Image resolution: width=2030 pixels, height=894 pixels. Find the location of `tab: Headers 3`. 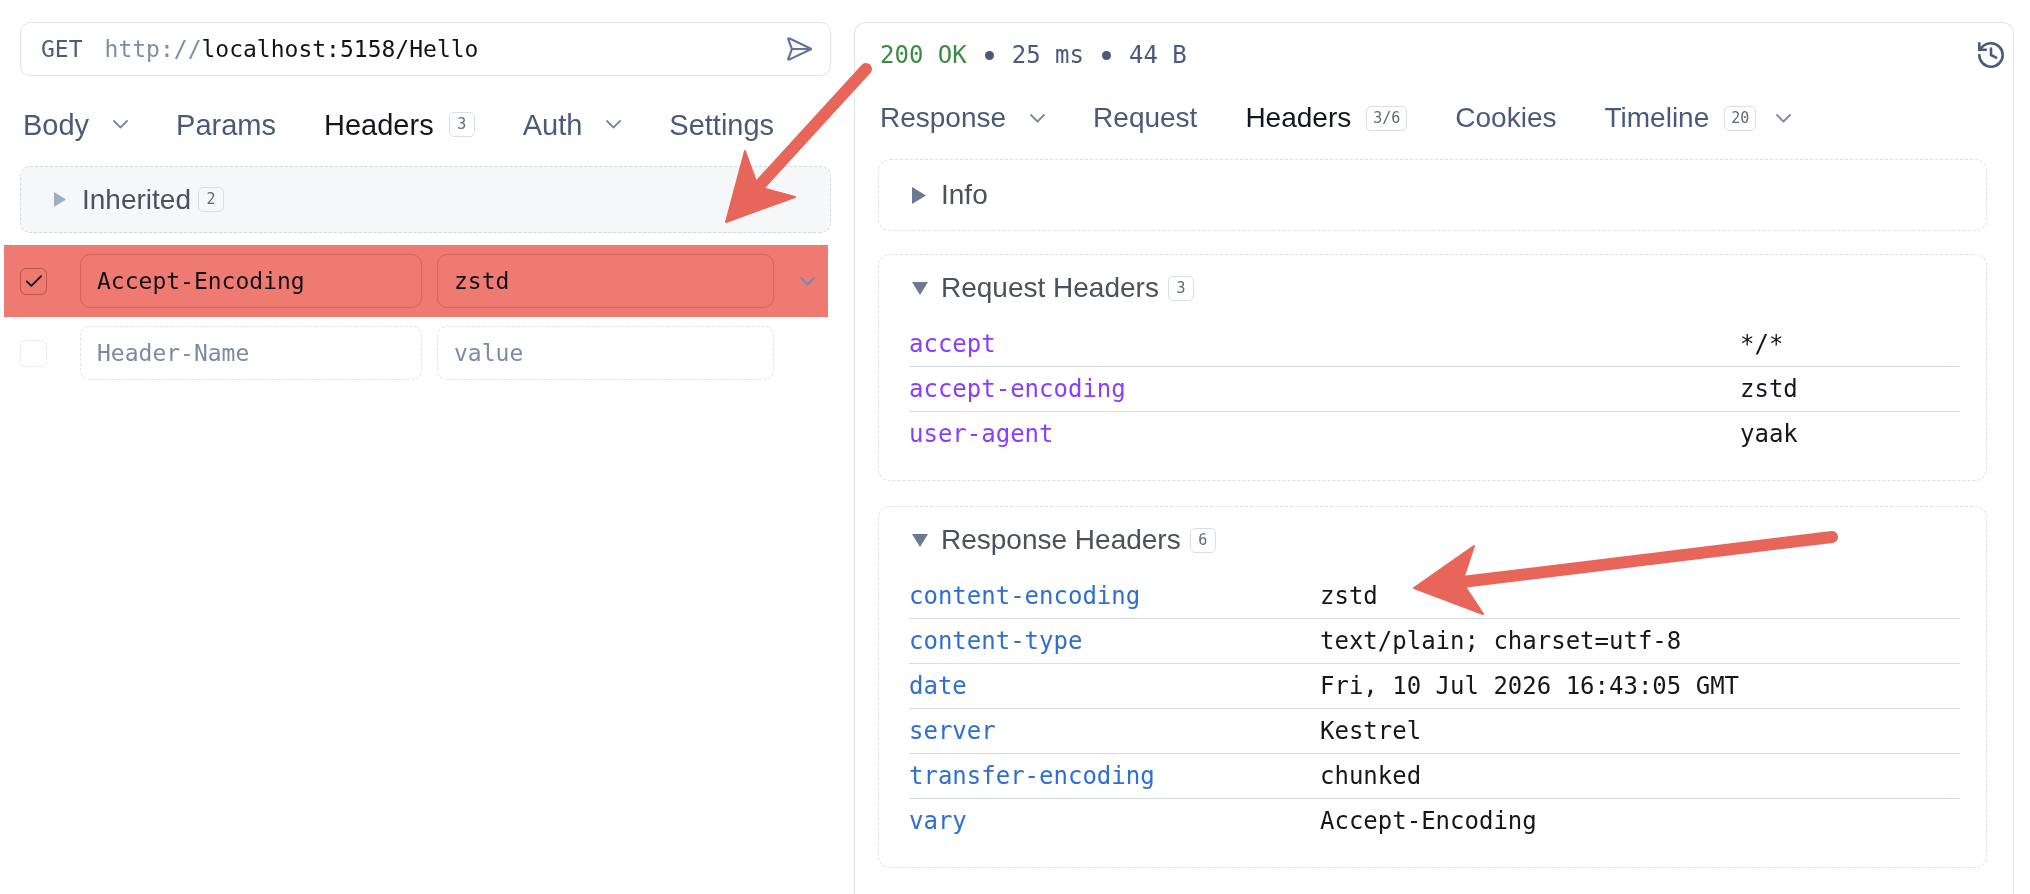

tab: Headers 3 is located at coordinates (399, 125).